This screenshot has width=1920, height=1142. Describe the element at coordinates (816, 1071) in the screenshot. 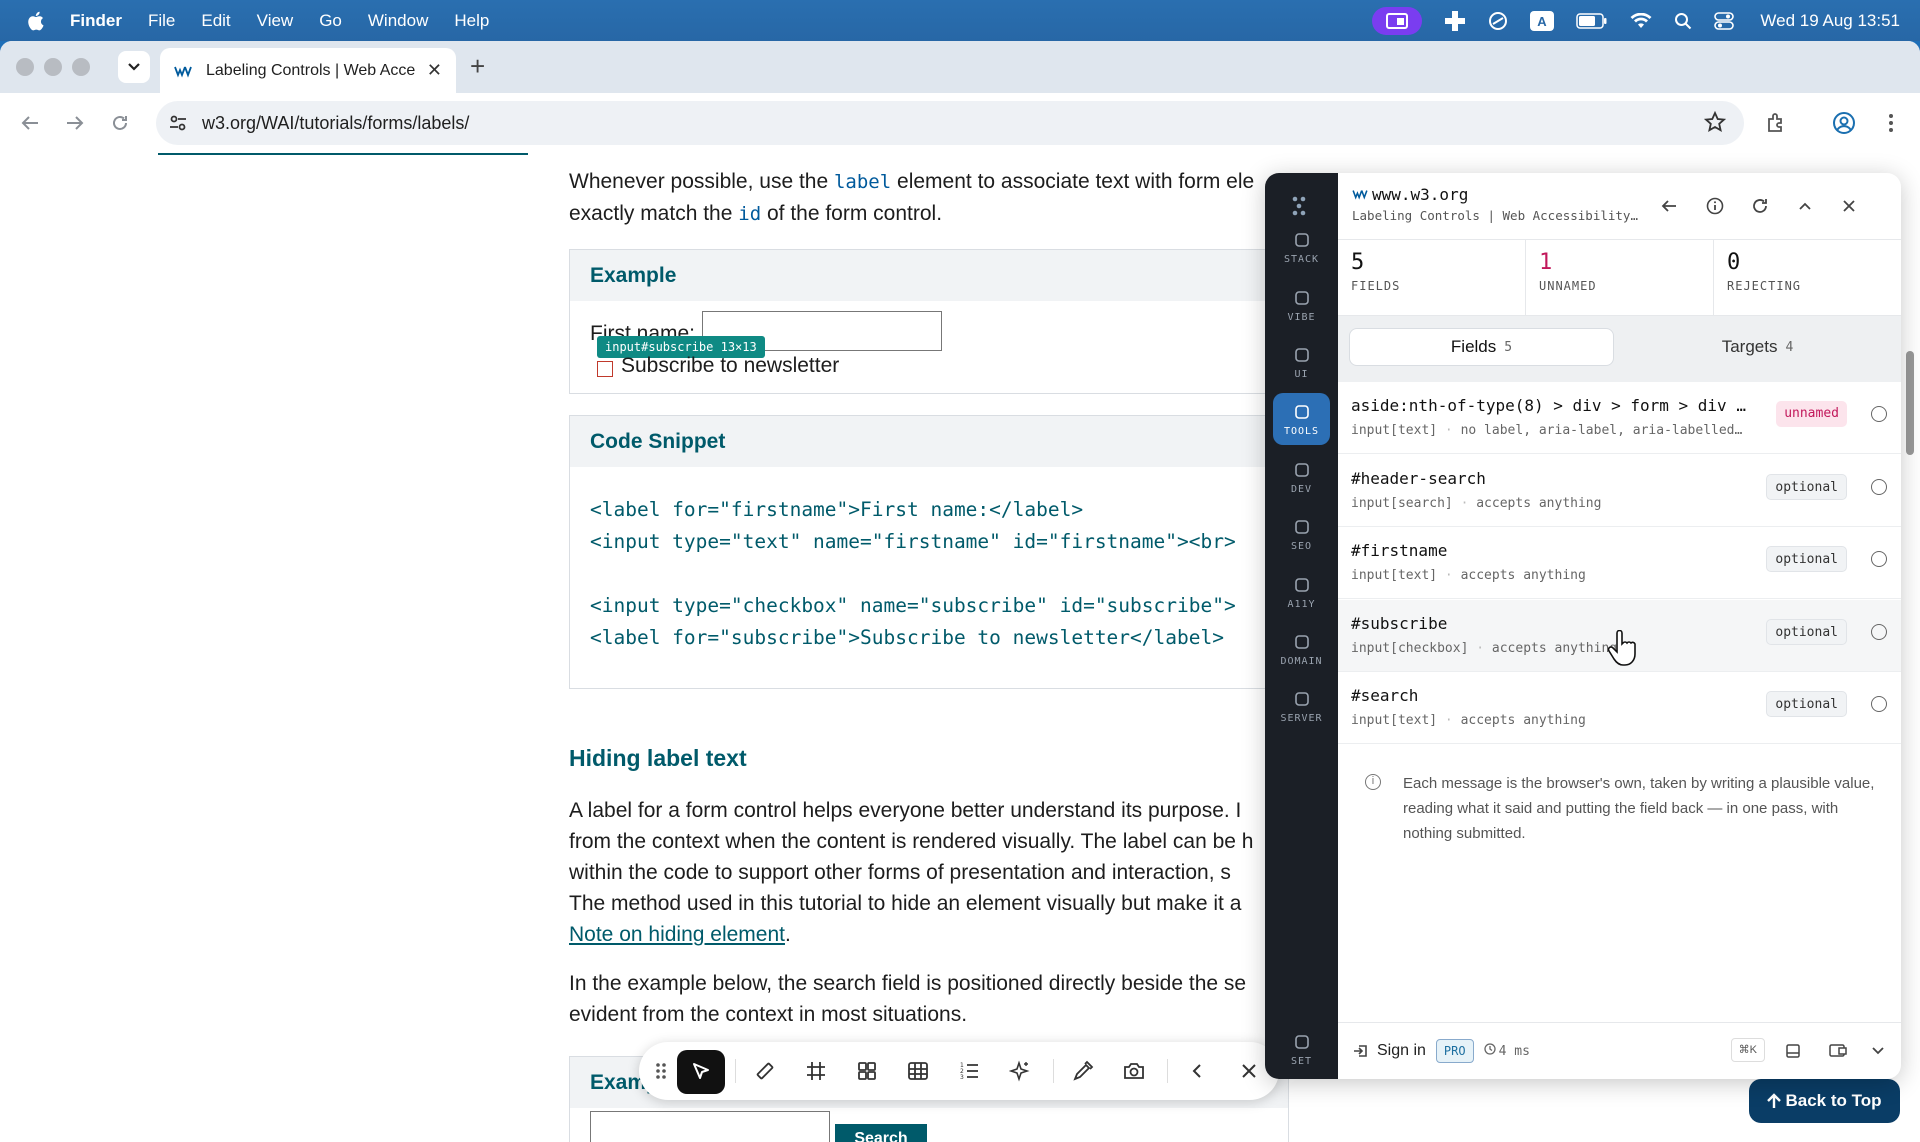

I see `grid-frame-icon` at that location.